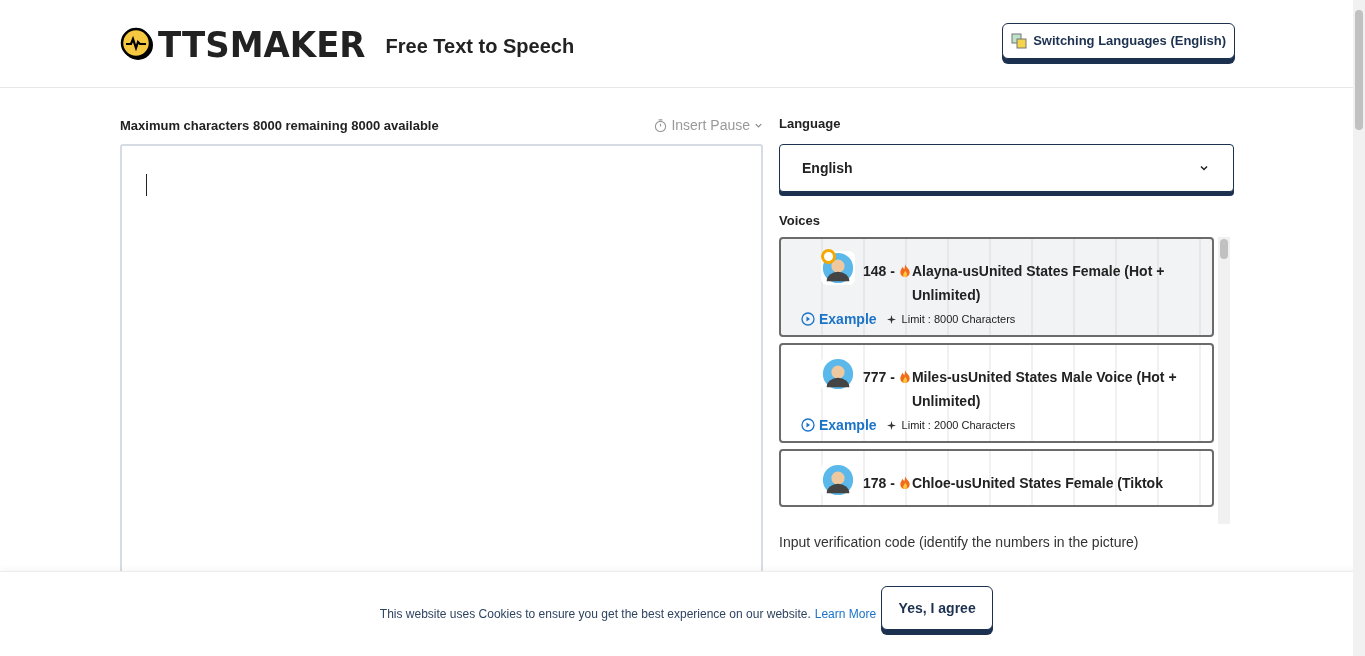 The width and height of the screenshot is (1365, 656). What do you see at coordinates (1038, 283) in the screenshot?
I see `voice-name: Alayna-usUnited States Female (Hot + Unlimited)` at bounding box center [1038, 283].